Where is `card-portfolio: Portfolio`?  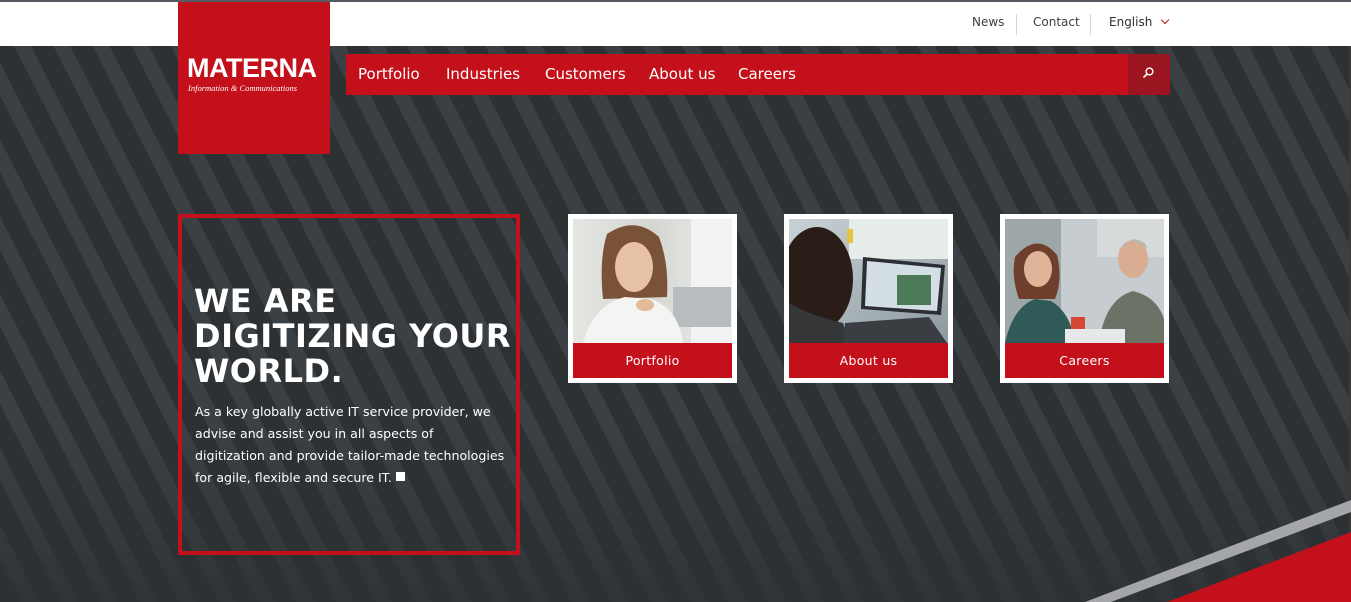 card-portfolio: Portfolio is located at coordinates (652, 298).